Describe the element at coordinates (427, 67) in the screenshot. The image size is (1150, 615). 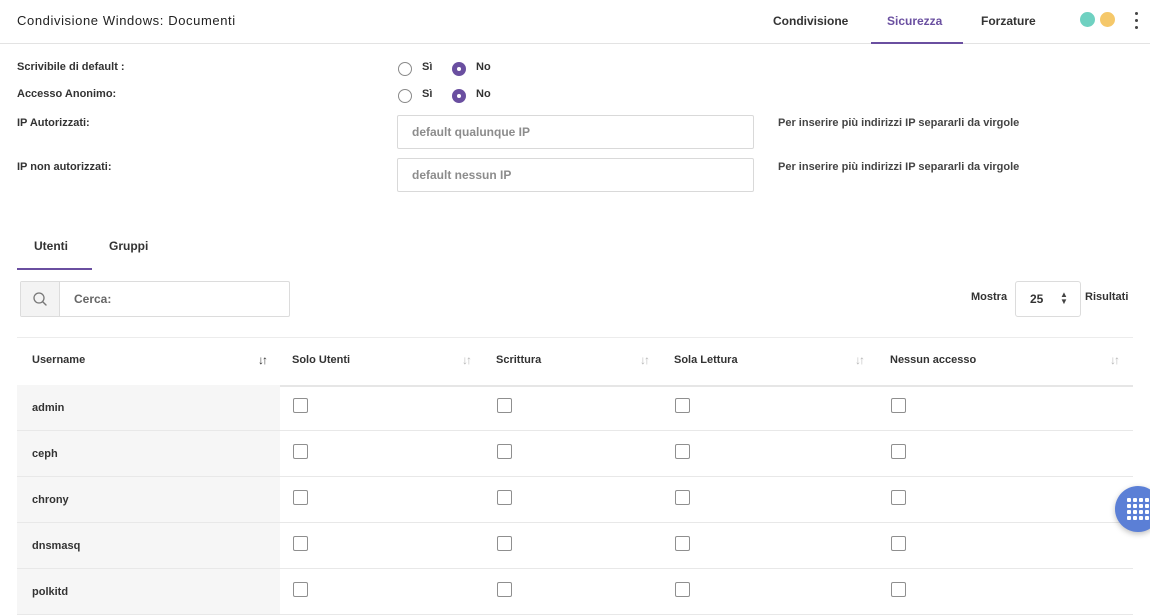
I see `scrivibile-si-label: Sì` at that location.